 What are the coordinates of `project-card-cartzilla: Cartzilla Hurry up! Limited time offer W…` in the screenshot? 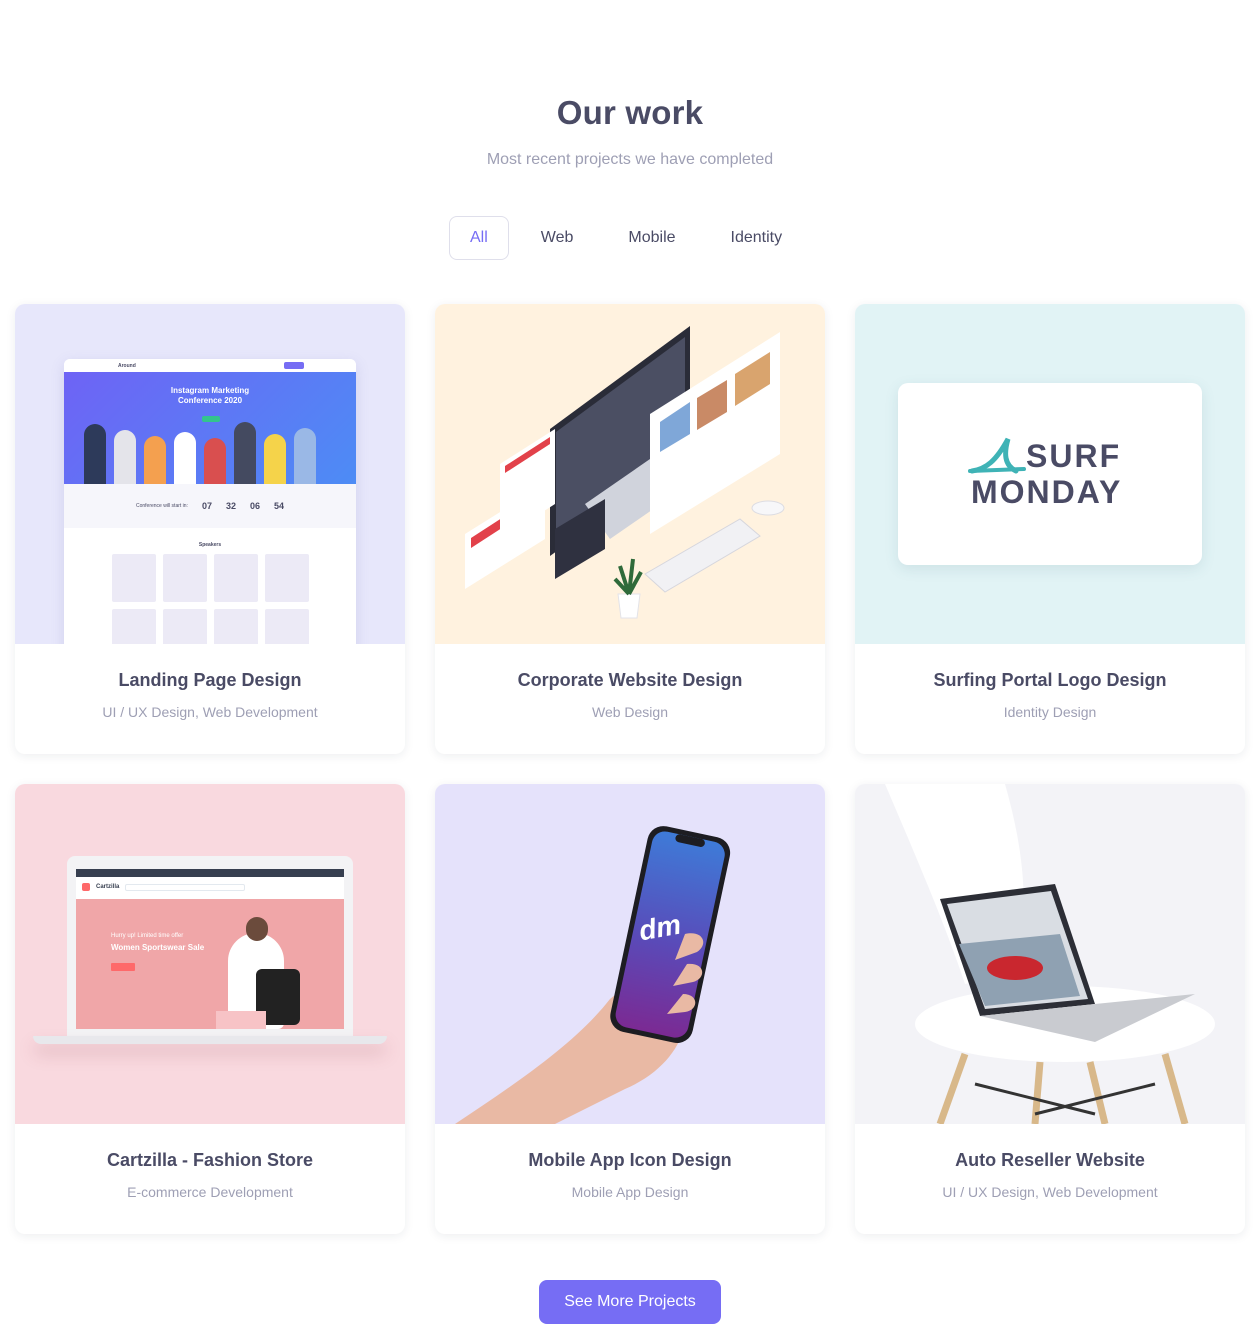 It's located at (210, 1009).